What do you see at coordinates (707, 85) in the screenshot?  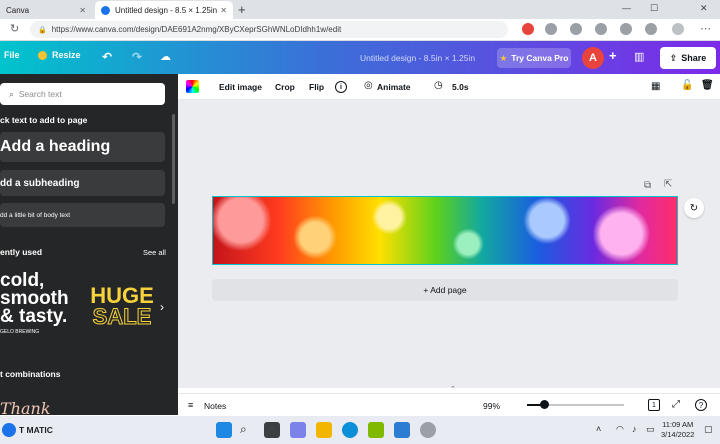 I see `delete-icon: 🗑` at bounding box center [707, 85].